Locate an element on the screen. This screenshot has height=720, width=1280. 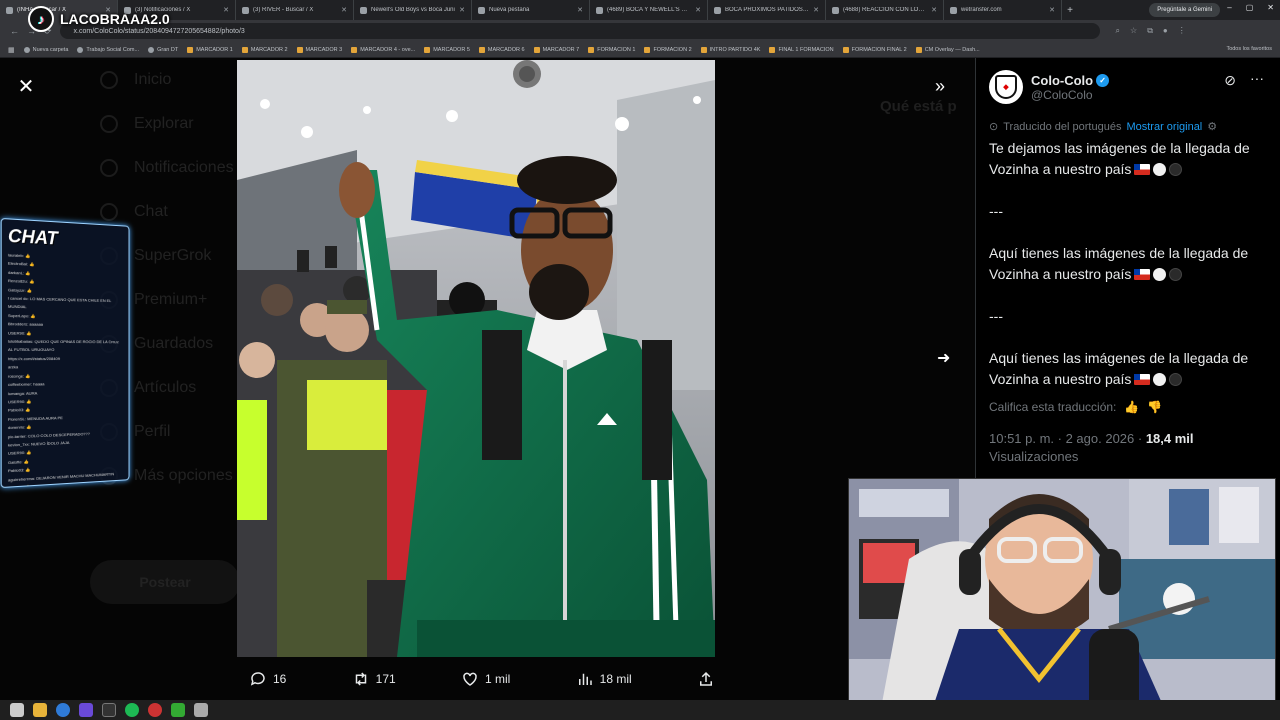
apps-icon: ▦ is located at coordinates (11, 50).